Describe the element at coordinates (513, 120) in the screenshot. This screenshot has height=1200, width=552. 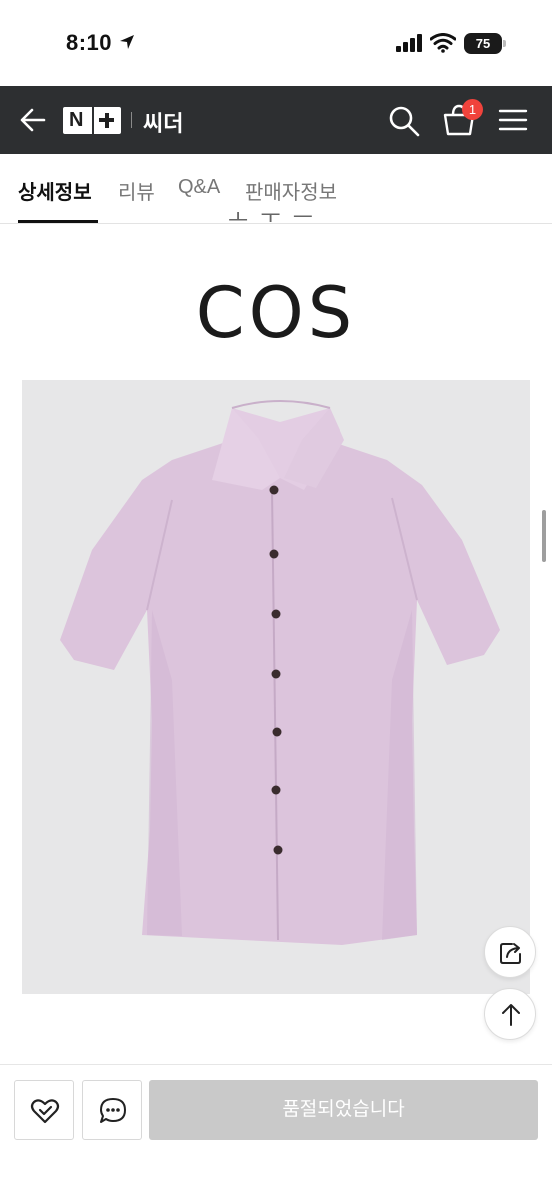
I see `hamburger-menu-icon` at that location.